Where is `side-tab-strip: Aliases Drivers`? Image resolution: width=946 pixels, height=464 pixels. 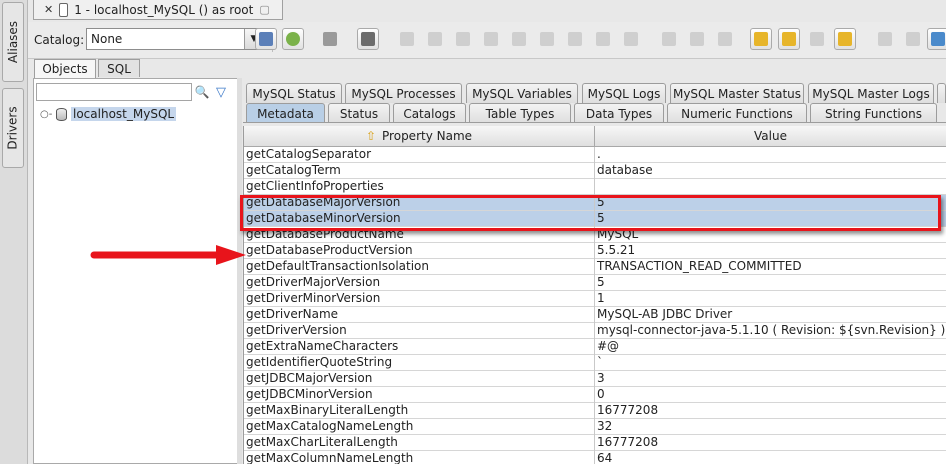 side-tab-strip: Aliases Drivers is located at coordinates (14, 232).